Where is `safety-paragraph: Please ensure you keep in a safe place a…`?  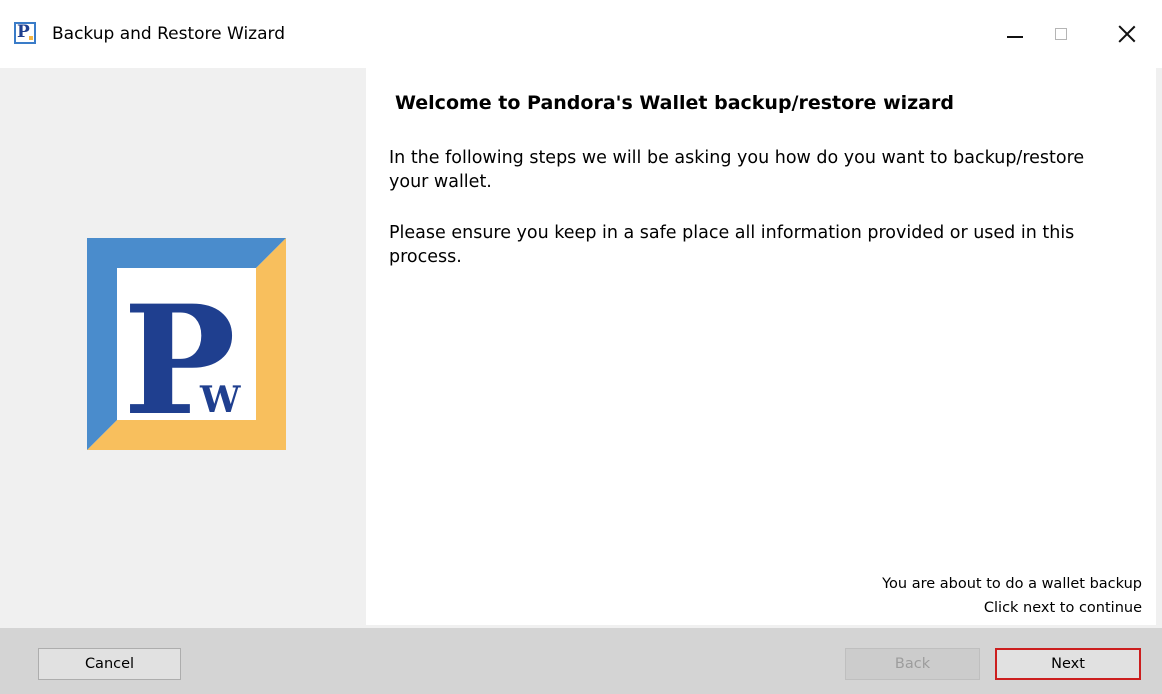 safety-paragraph: Please ensure you keep in a safe place a… is located at coordinates (732, 245).